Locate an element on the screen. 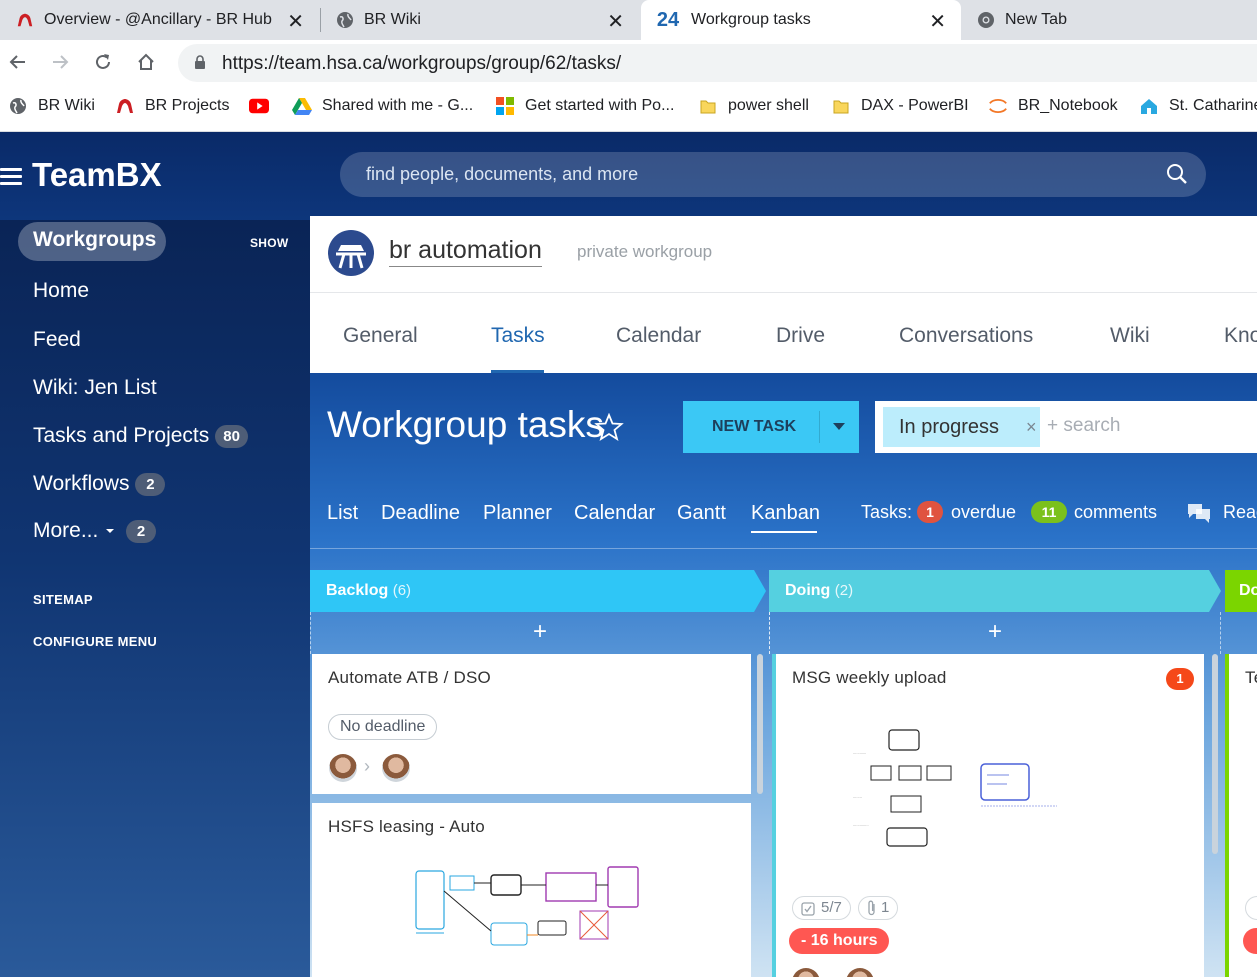 Image resolution: width=1257 pixels, height=977 pixels. view-tab-calendar: Calendar is located at coordinates (614, 513).